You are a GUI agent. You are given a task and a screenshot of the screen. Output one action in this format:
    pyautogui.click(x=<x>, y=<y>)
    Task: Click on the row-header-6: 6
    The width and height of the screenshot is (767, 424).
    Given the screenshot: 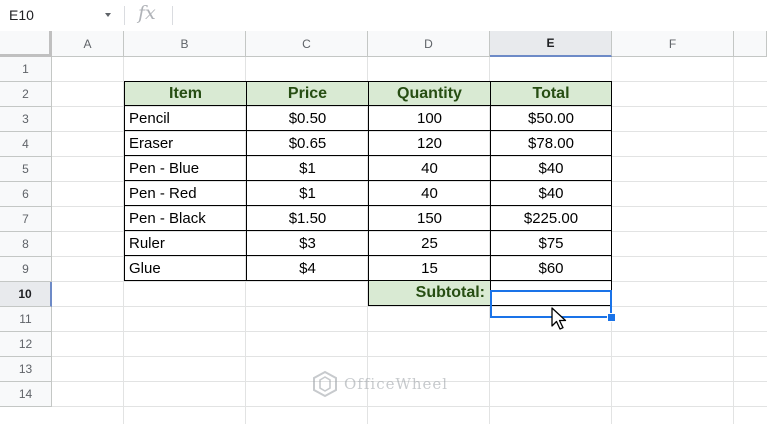 What is the action you would take?
    pyautogui.click(x=26, y=194)
    